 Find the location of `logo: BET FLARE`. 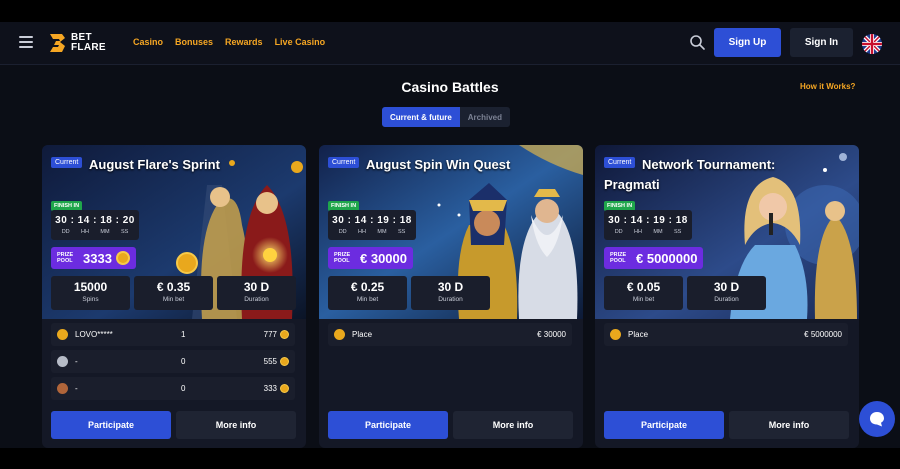

logo: BET FLARE is located at coordinates (77, 43).